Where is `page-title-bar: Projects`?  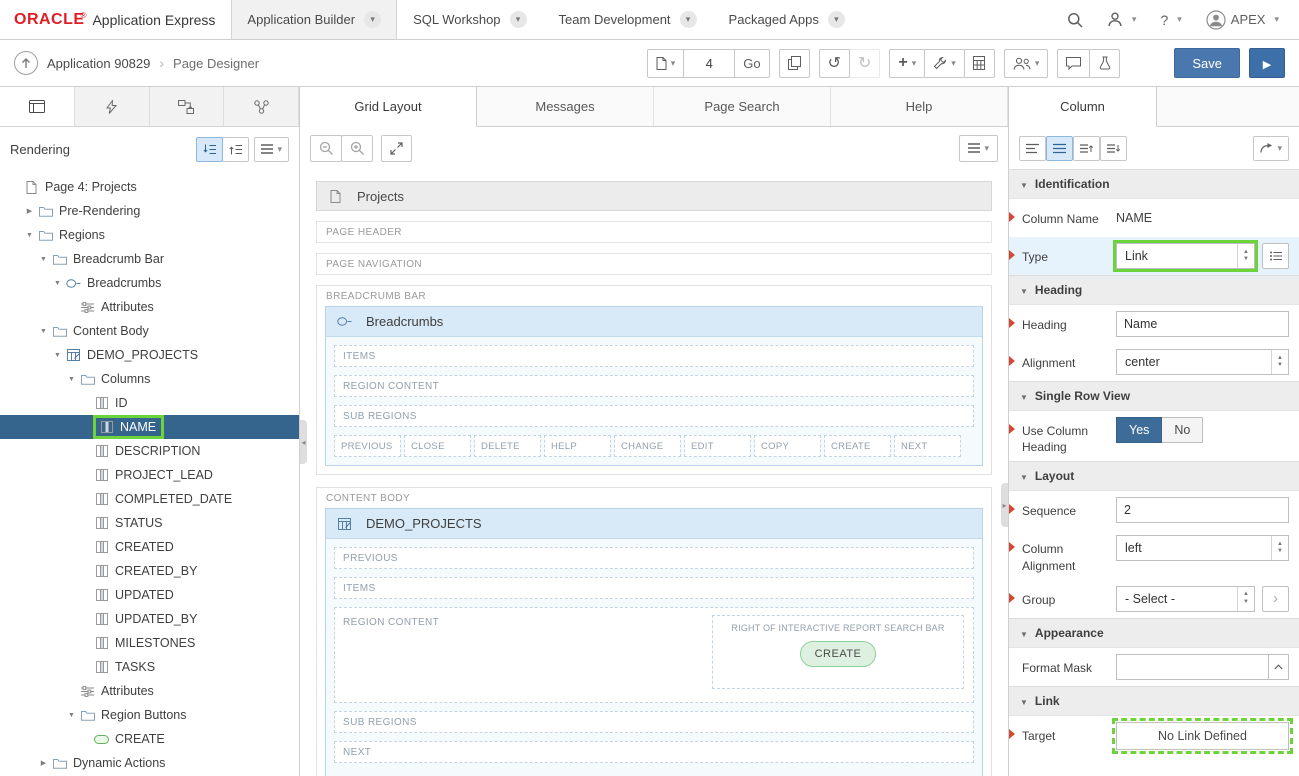 page-title-bar: Projects is located at coordinates (654, 196).